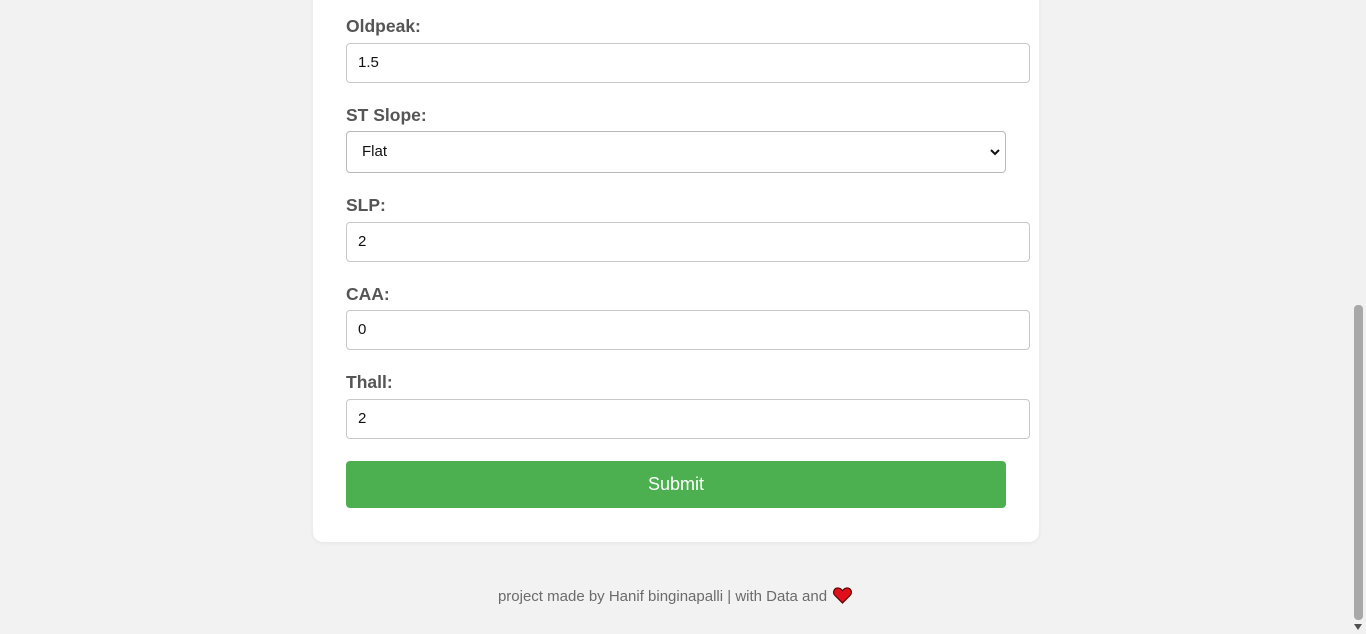  Describe the element at coordinates (1358, 462) in the screenshot. I see `scrollbar-thumb` at that location.